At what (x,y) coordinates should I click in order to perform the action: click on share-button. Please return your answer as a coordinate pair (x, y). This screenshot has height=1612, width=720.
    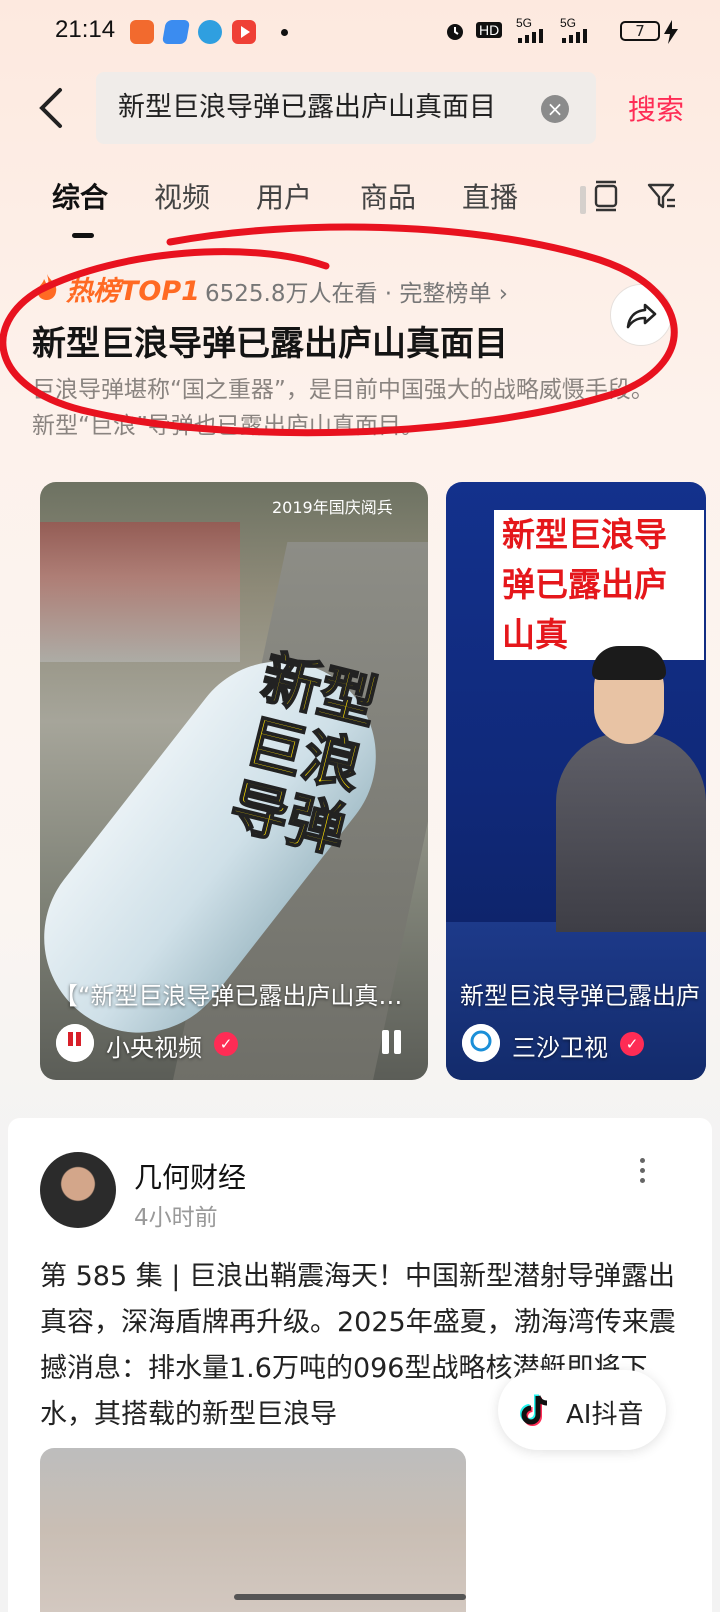
    Looking at the image, I should click on (641, 315).